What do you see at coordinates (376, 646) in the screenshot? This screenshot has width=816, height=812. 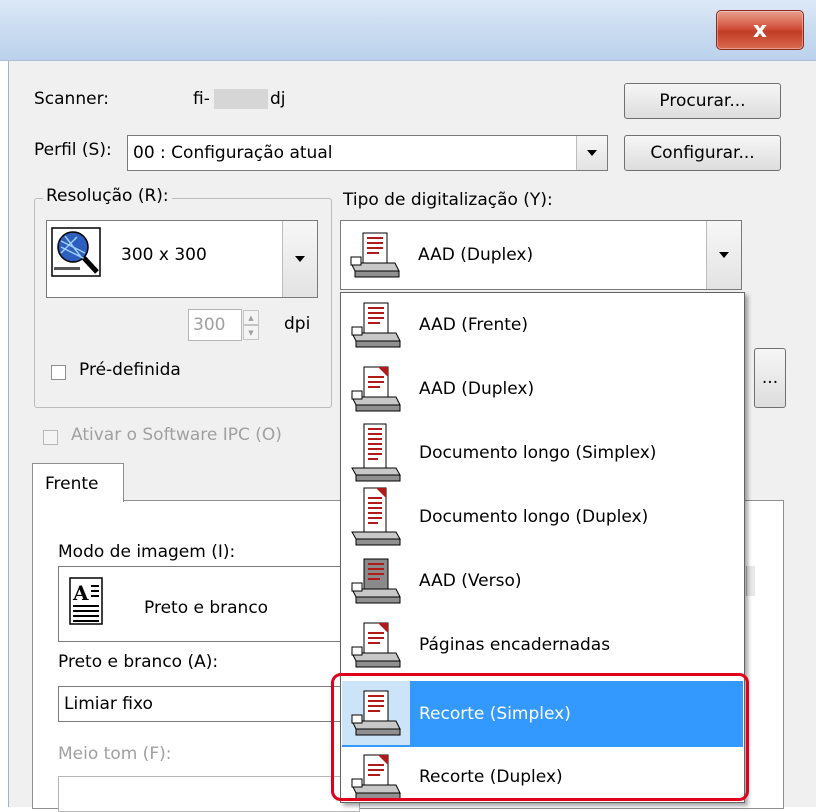 I see `bound-pages-icon` at bounding box center [376, 646].